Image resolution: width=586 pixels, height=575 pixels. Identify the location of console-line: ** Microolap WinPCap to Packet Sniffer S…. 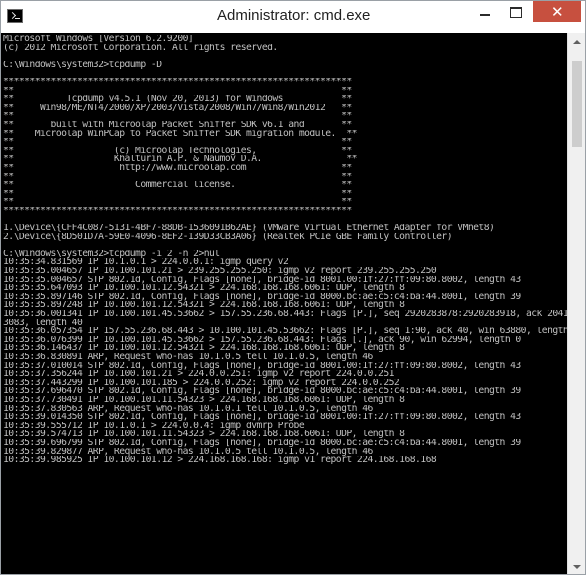
(180, 134).